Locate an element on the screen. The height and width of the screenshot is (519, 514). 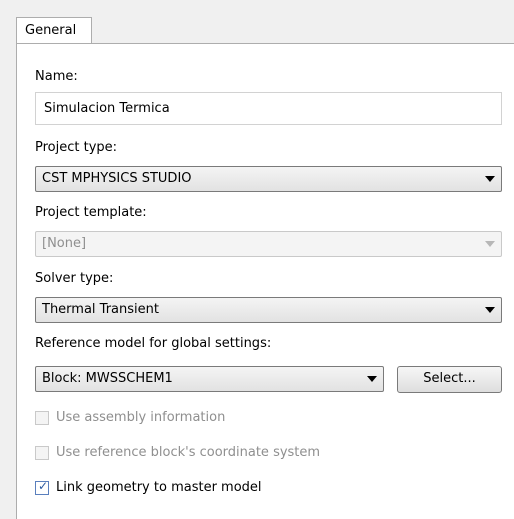
link-geometry-checkbox: ✓ is located at coordinates (42, 487).